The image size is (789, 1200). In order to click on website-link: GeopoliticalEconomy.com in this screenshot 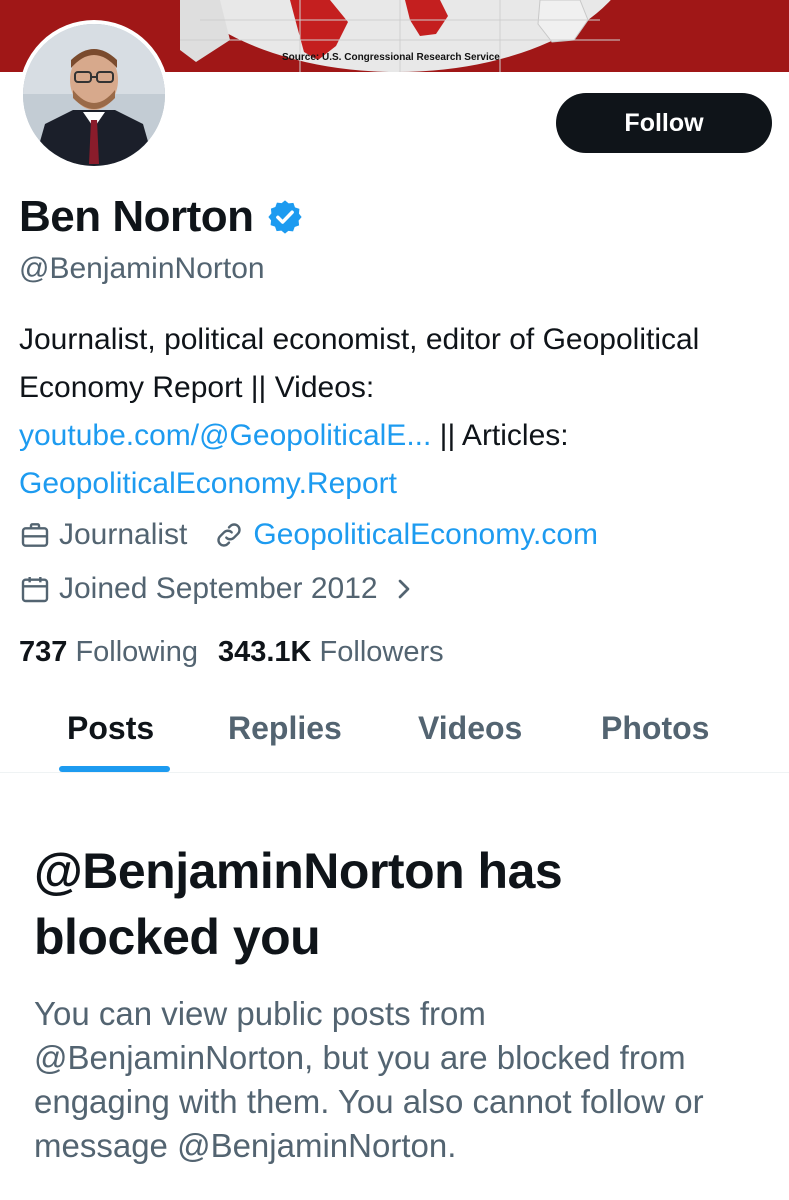, I will do `click(425, 535)`.